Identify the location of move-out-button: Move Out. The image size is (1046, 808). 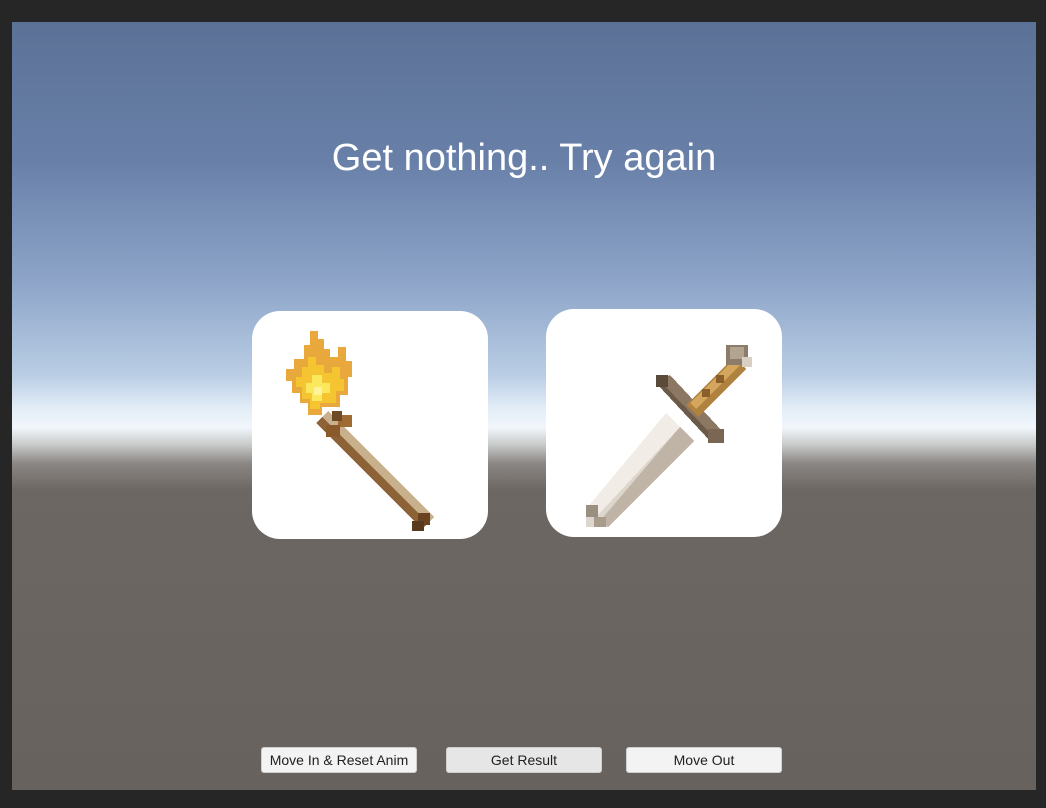
(704, 760).